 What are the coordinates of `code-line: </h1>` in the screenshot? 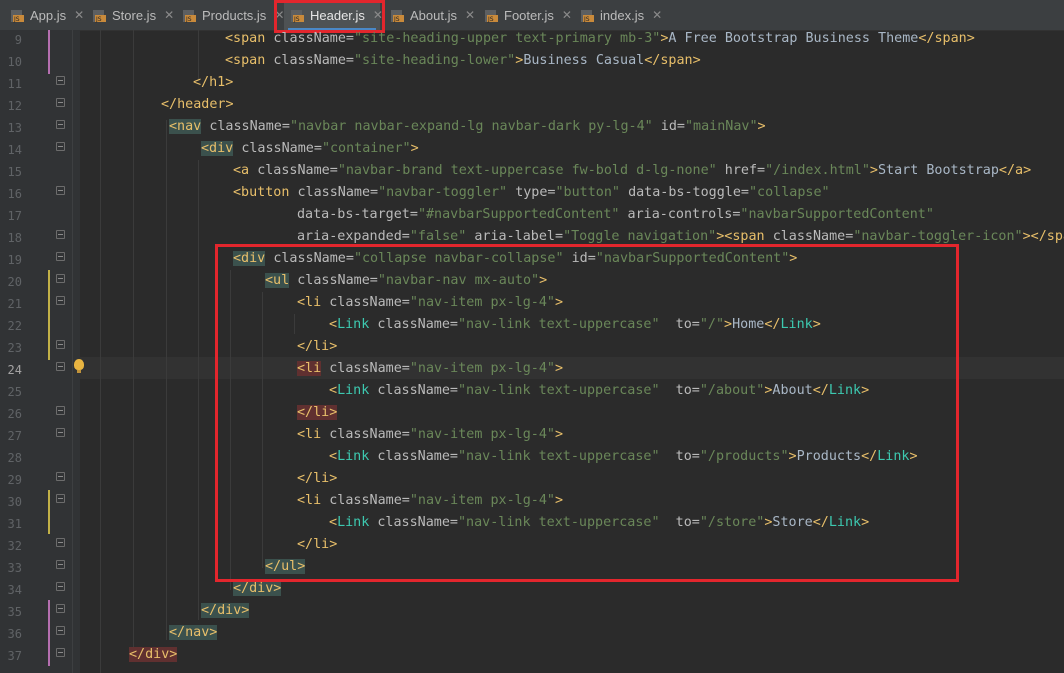 It's located at (213, 83).